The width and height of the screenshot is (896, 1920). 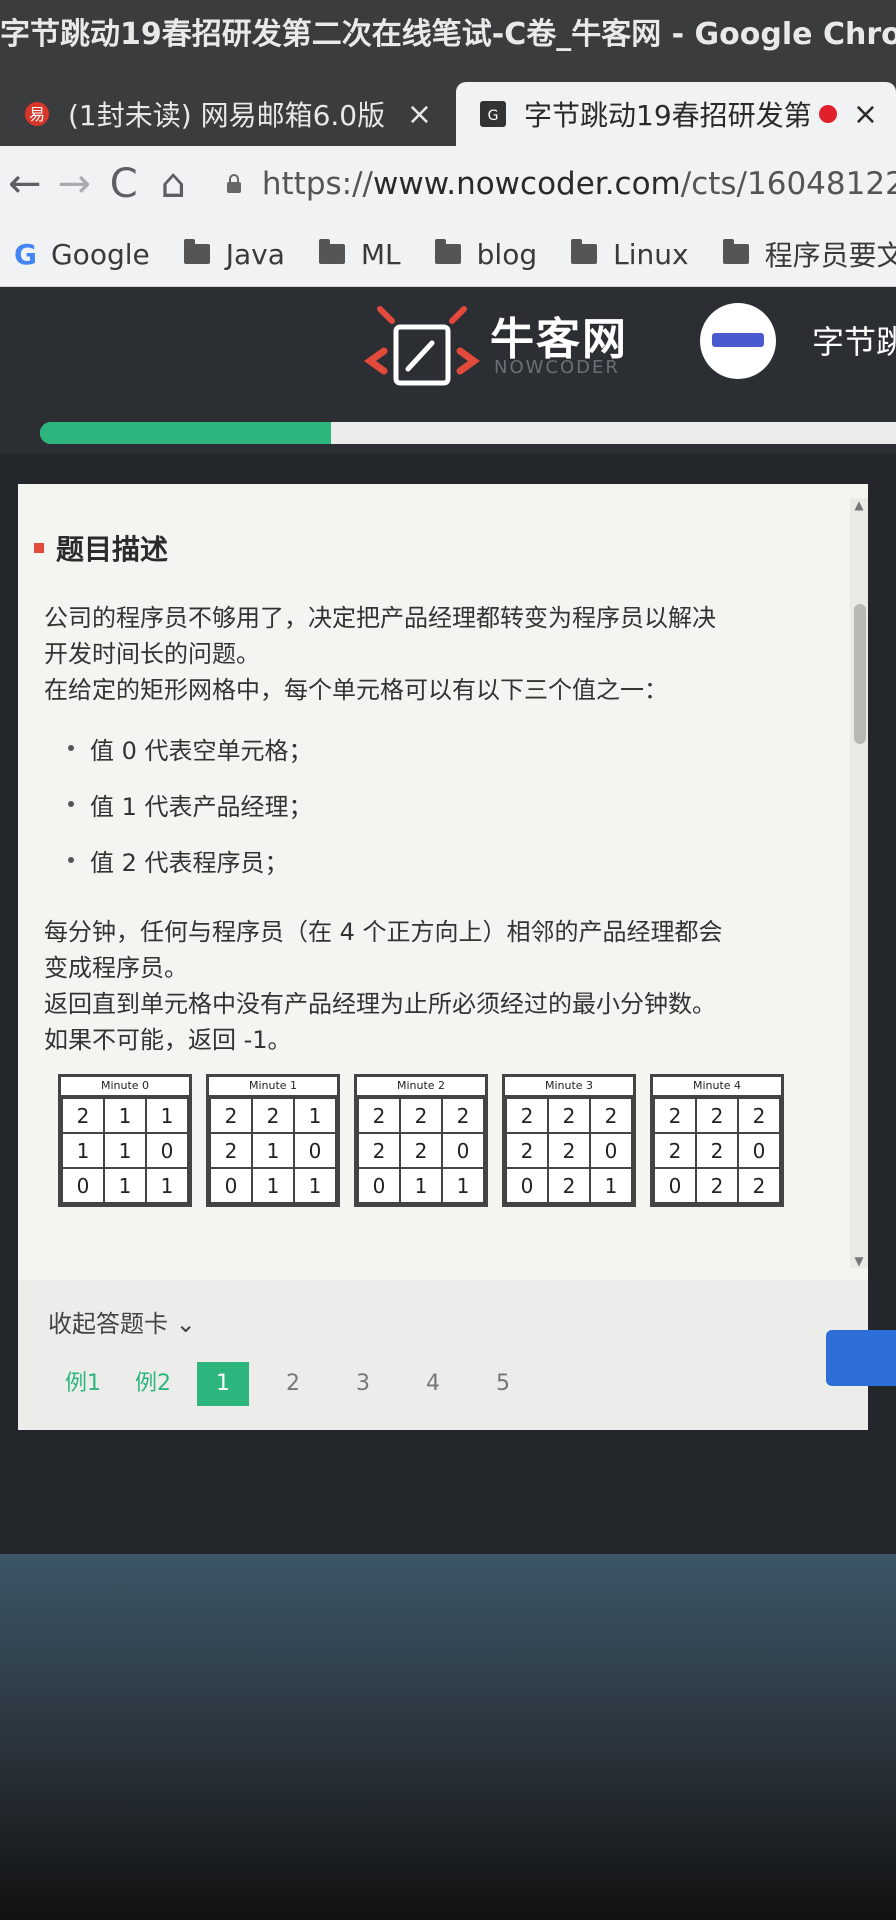 What do you see at coordinates (293, 1384) in the screenshot?
I see `pager-question-2: 2` at bounding box center [293, 1384].